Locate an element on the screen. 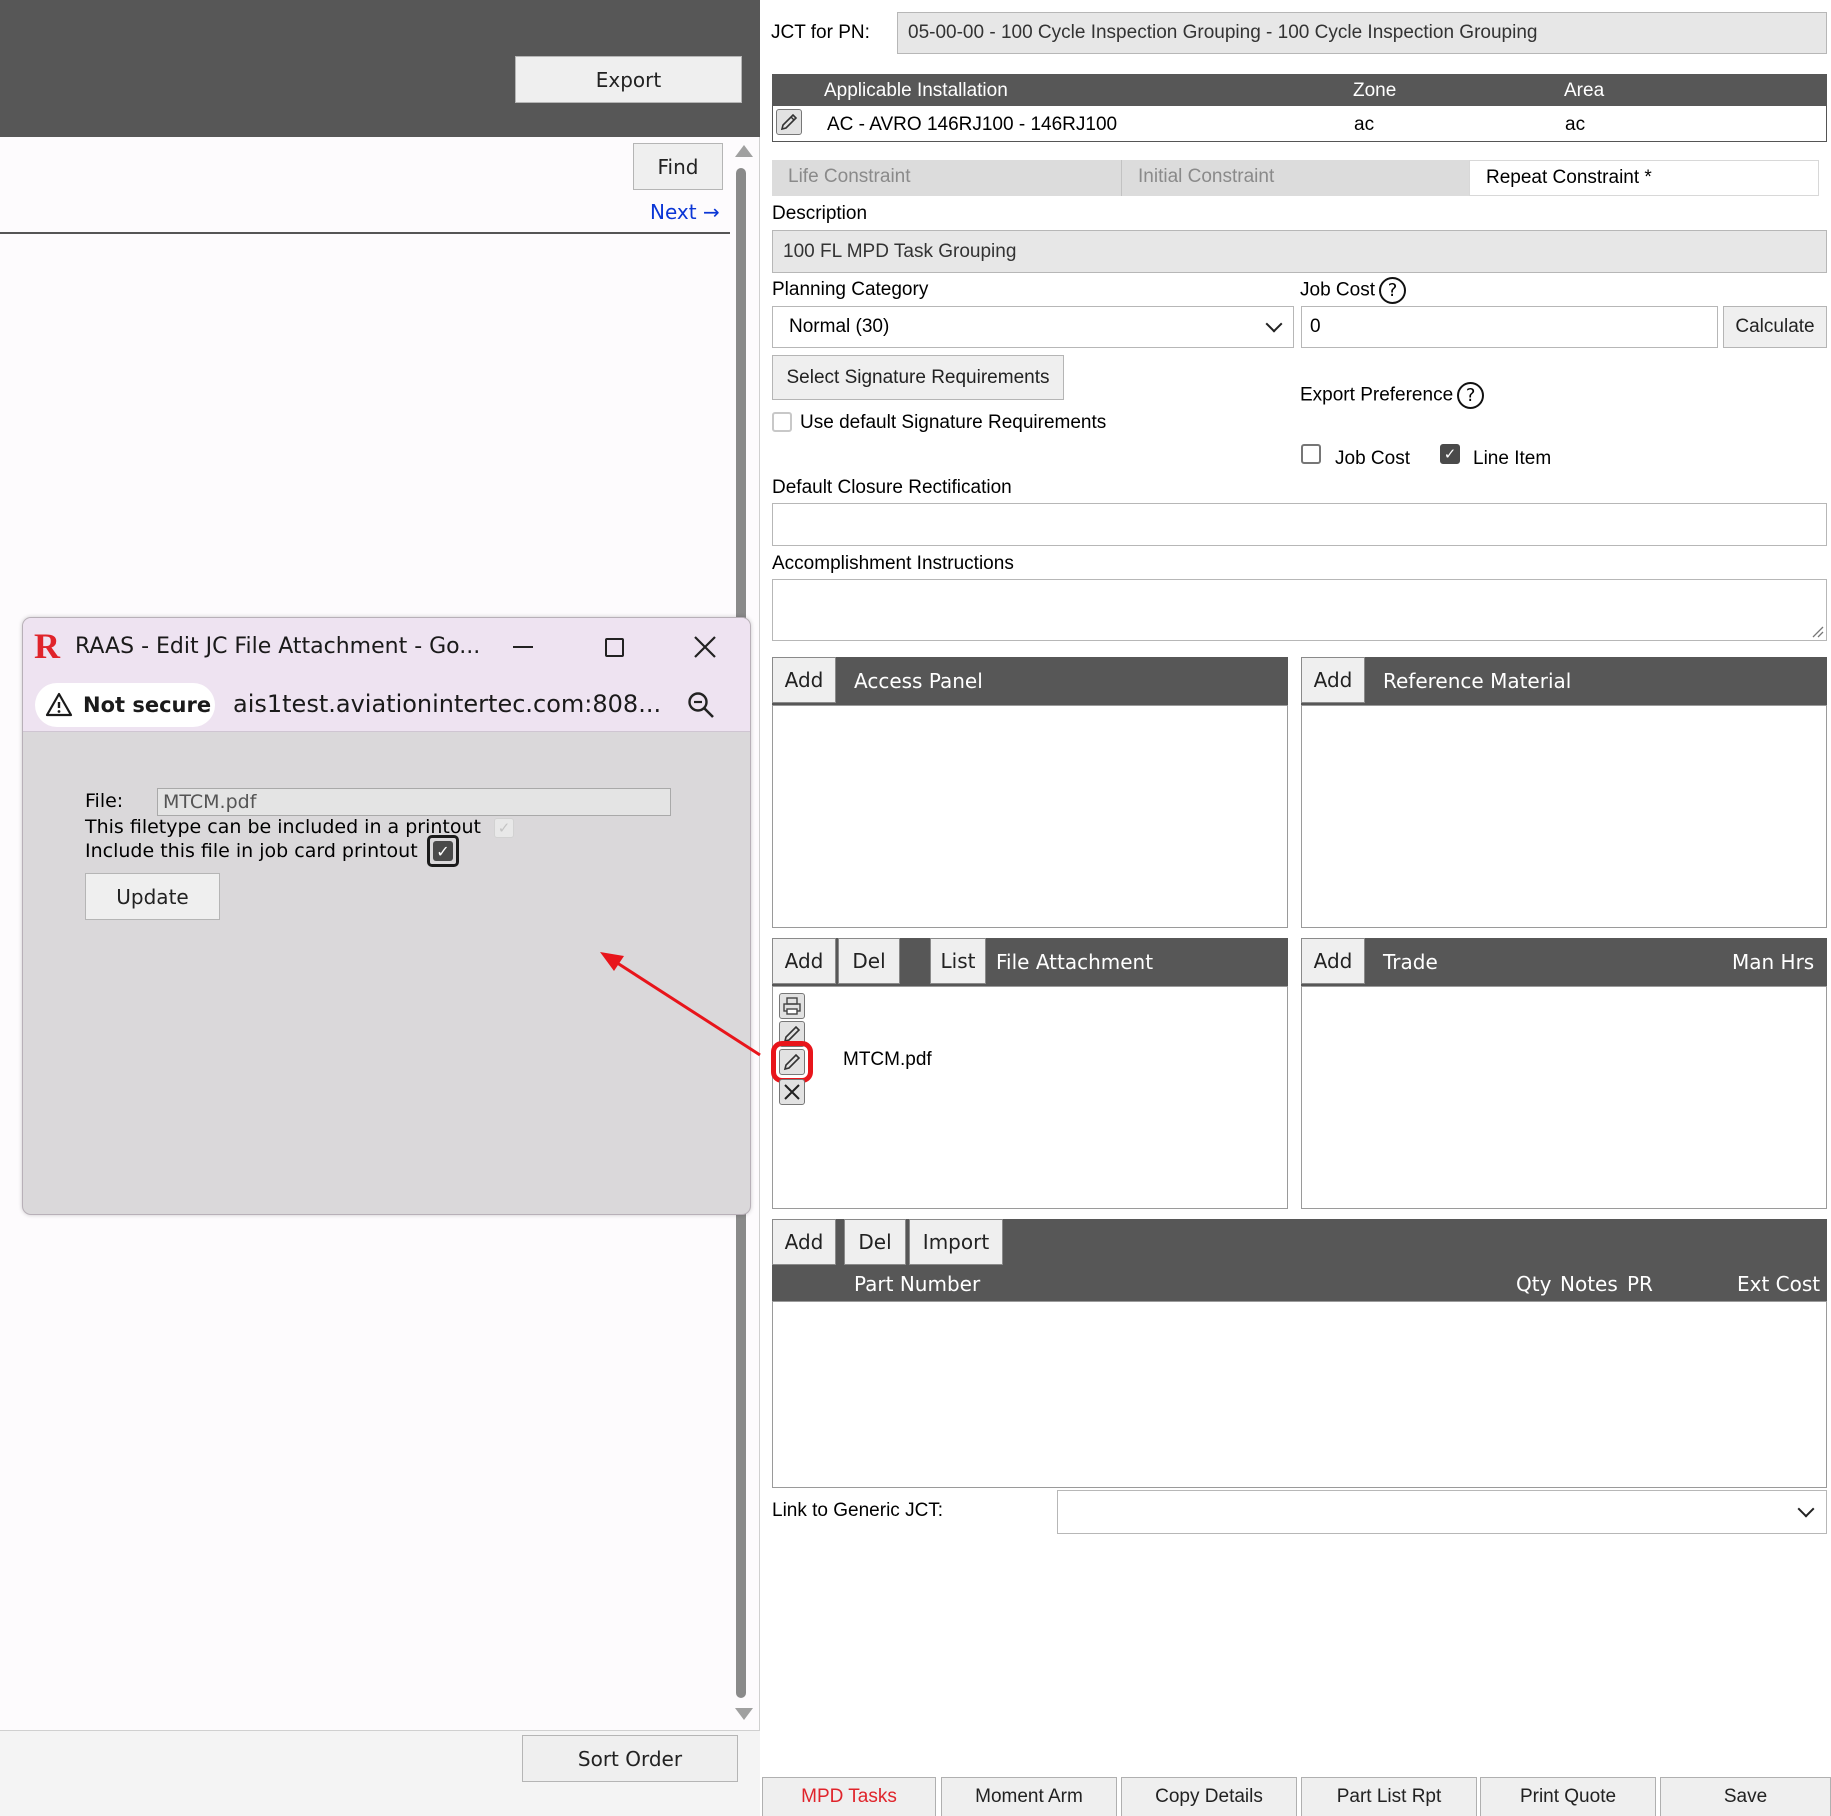 The height and width of the screenshot is (1816, 1831). tab-copy-details: Copy Details is located at coordinates (1209, 1796).